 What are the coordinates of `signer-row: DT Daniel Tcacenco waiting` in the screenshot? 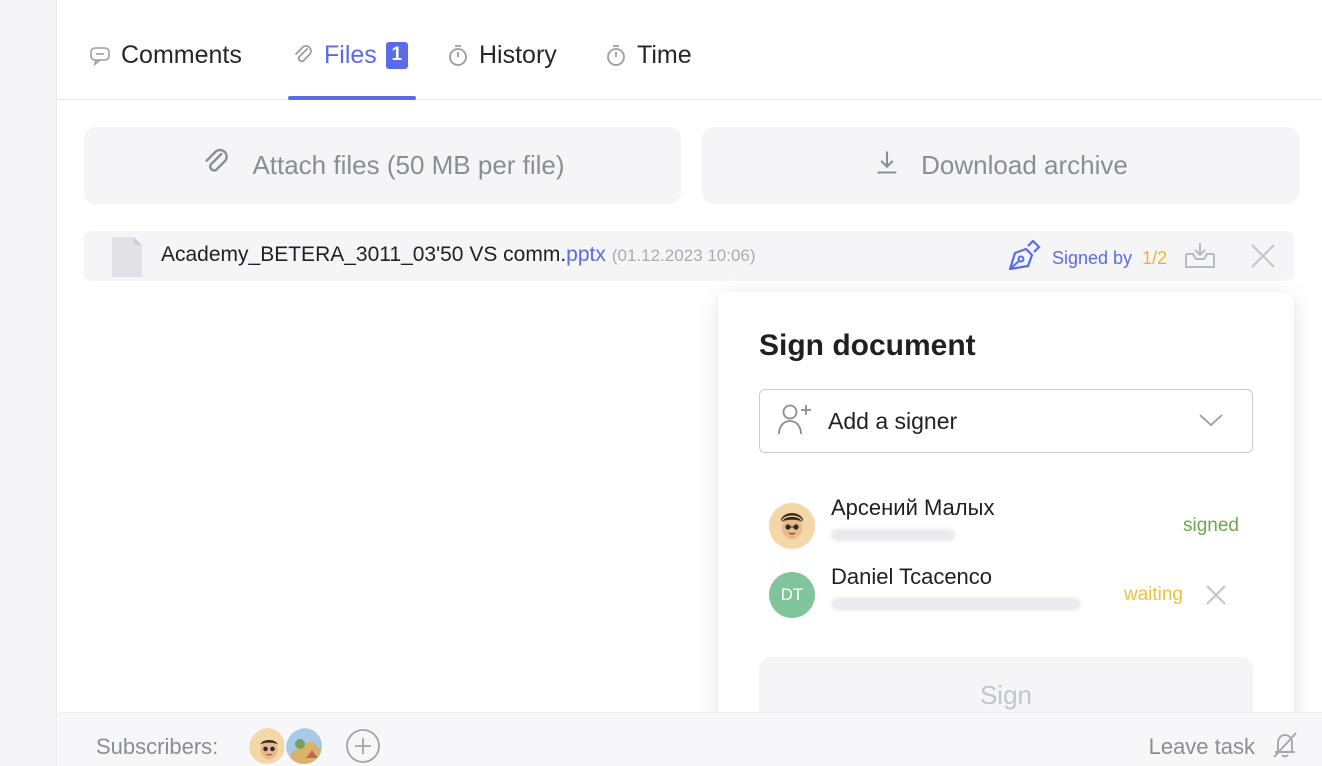 It's located at (1009, 594).